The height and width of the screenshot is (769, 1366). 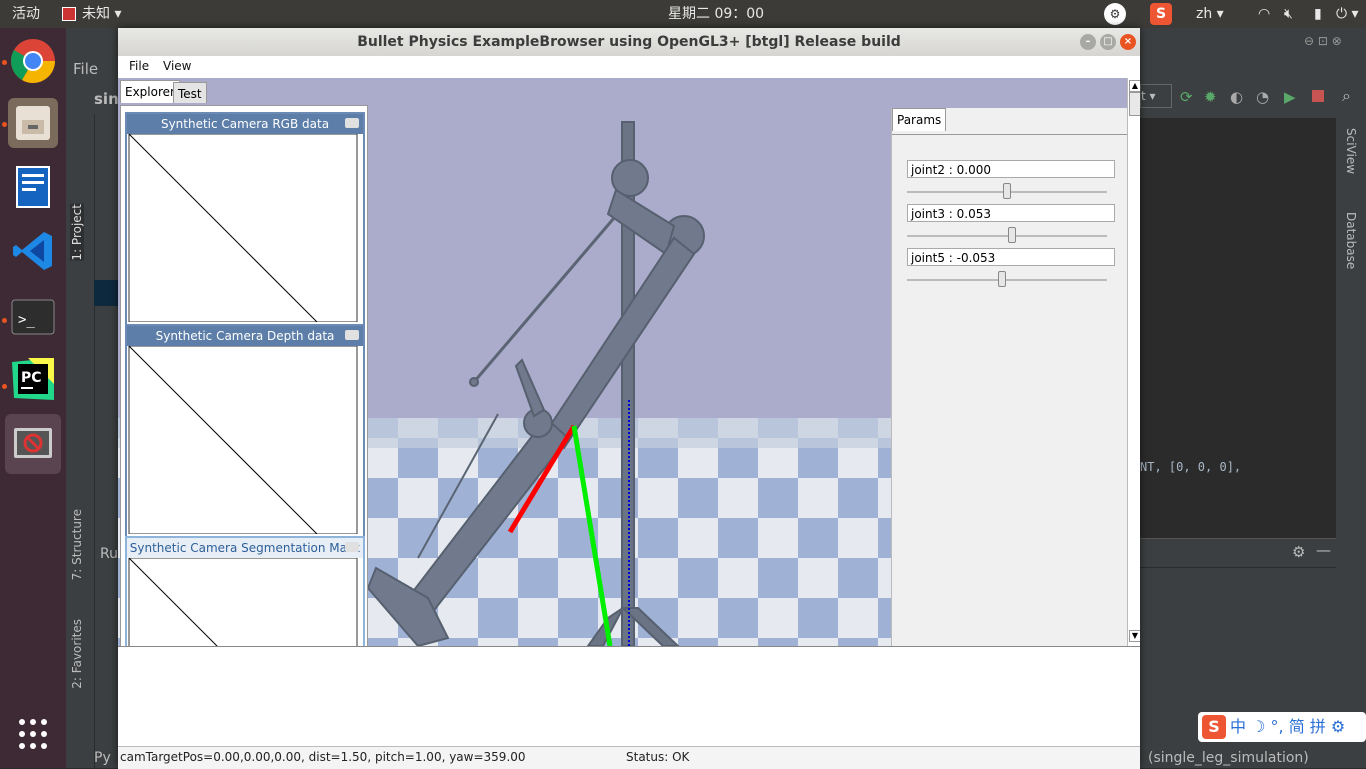 What do you see at coordinates (1214, 727) in the screenshot?
I see `sogou-logo-icon: S` at bounding box center [1214, 727].